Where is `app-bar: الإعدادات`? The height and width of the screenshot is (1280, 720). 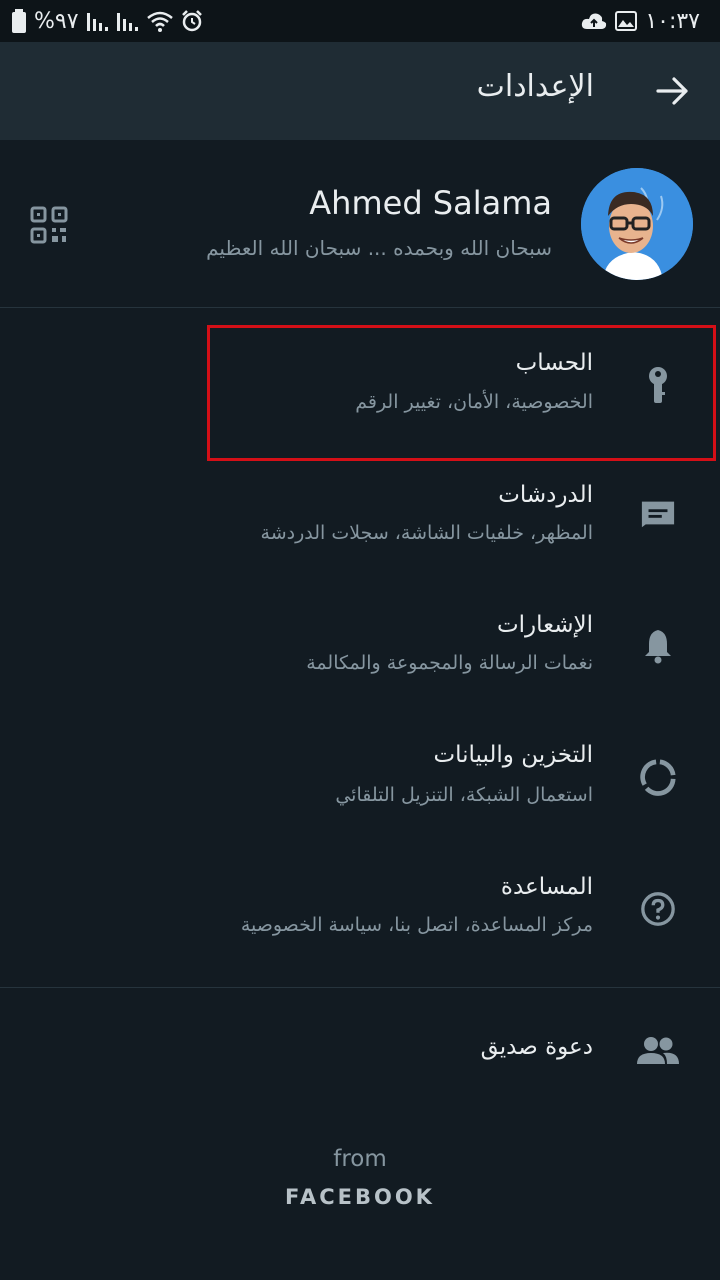 app-bar: الإعدادات is located at coordinates (360, 91).